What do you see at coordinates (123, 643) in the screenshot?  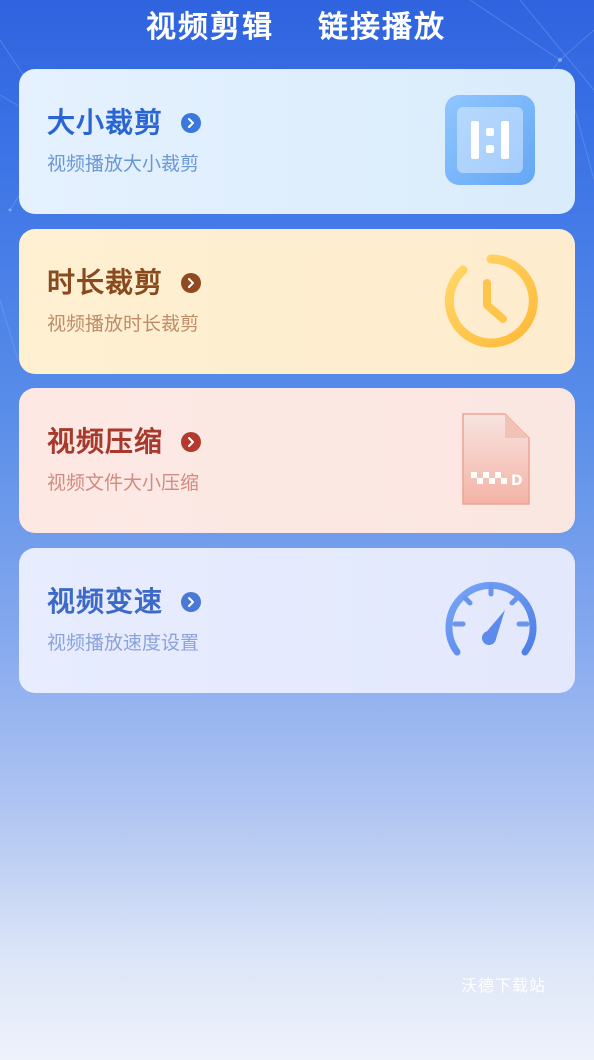 I see `card-subtitle: 视频播放速度设置` at bounding box center [123, 643].